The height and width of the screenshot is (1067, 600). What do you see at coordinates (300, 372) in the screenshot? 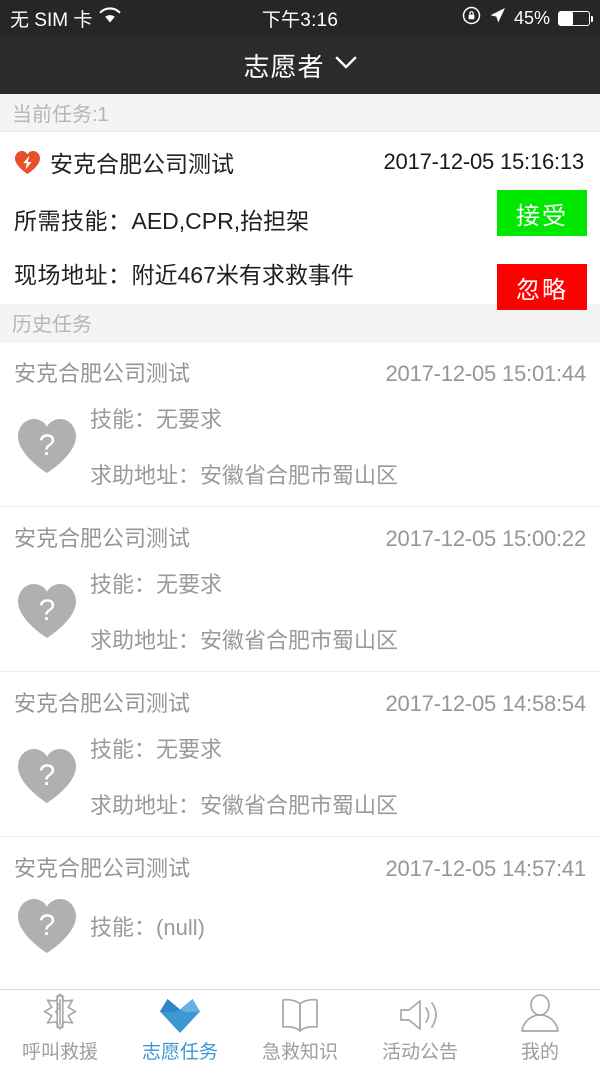
I see `history-row-header: 安克合肥公司测试 2017-12-05 15:01:44` at bounding box center [300, 372].